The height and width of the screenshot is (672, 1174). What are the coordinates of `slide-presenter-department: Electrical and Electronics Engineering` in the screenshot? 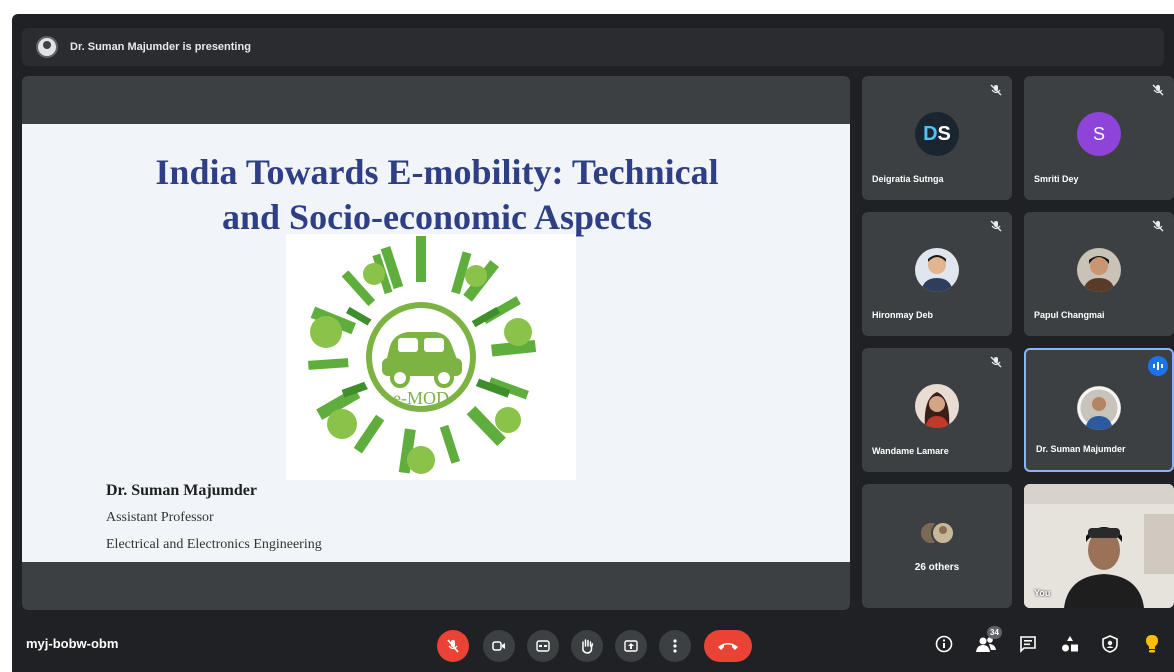 It's located at (214, 544).